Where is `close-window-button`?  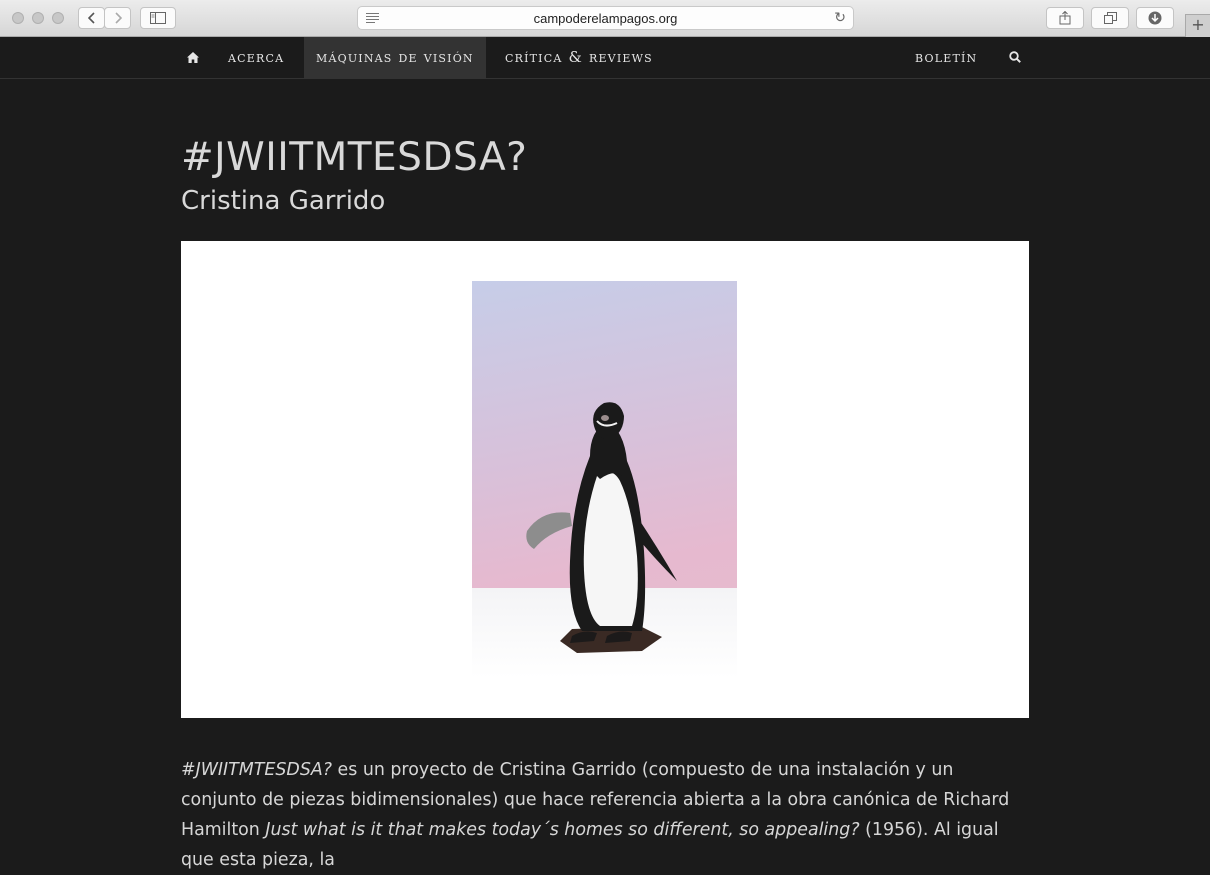
close-window-button is located at coordinates (18, 18).